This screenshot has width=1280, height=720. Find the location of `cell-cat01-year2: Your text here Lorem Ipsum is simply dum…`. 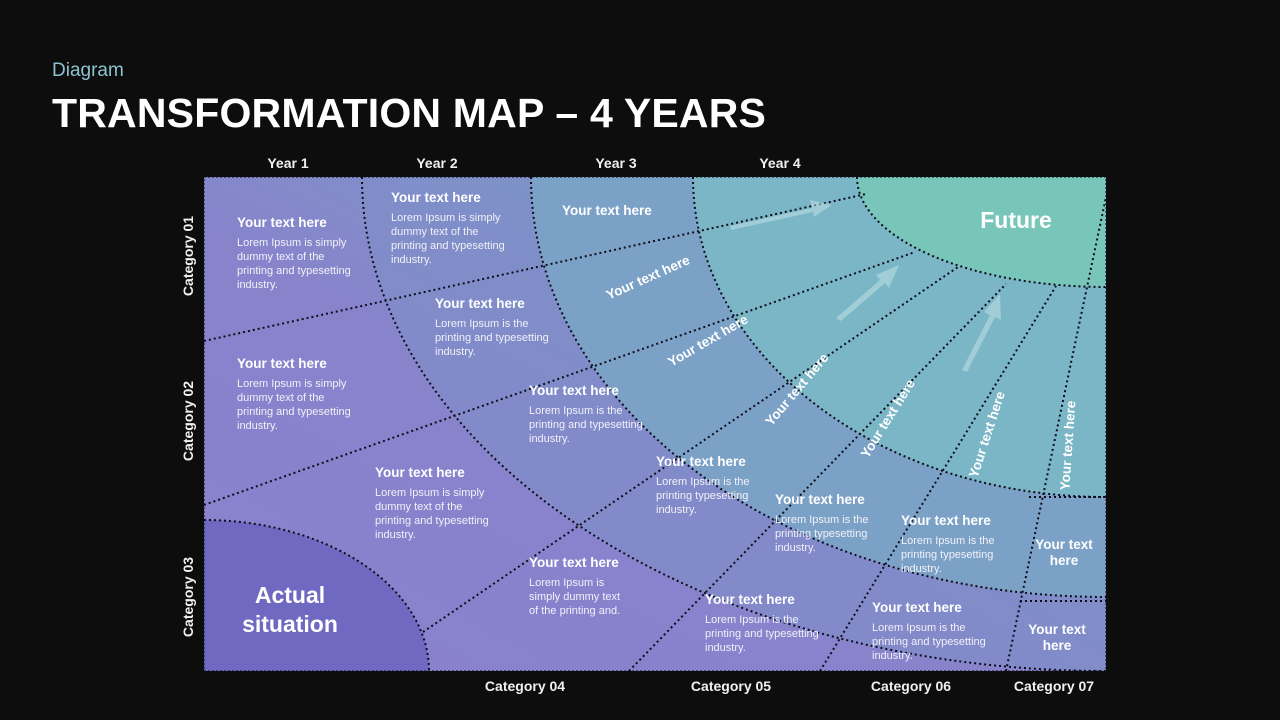

cell-cat01-year2: Your text here Lorem Ipsum is simply dum… is located at coordinates (453, 228).